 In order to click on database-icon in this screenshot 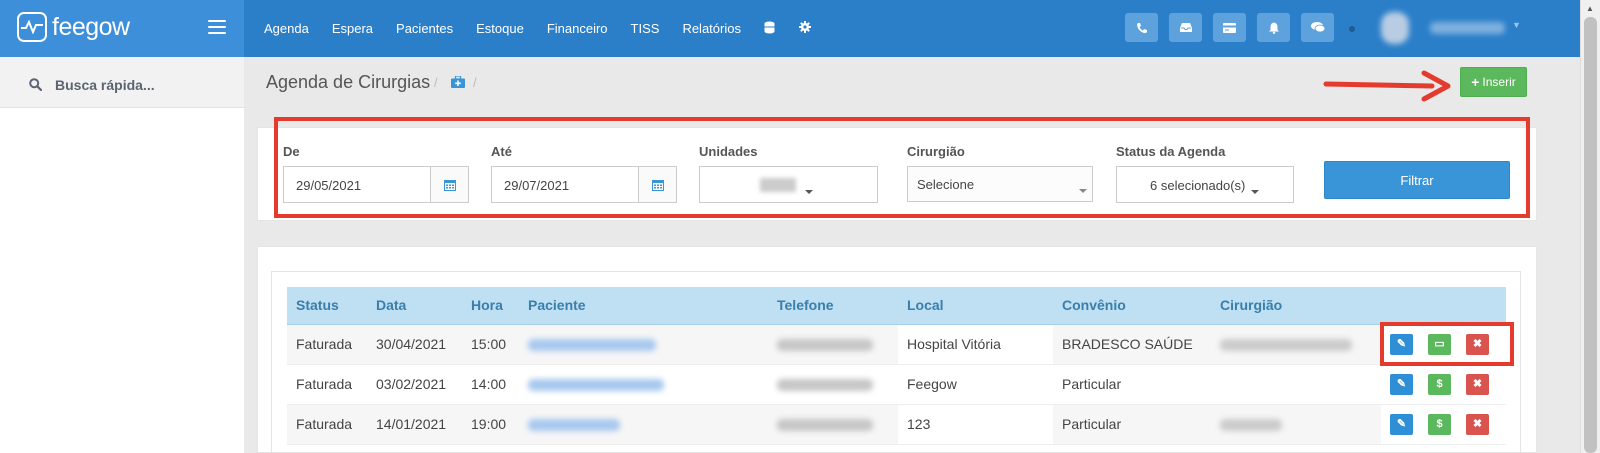, I will do `click(769, 29)`.